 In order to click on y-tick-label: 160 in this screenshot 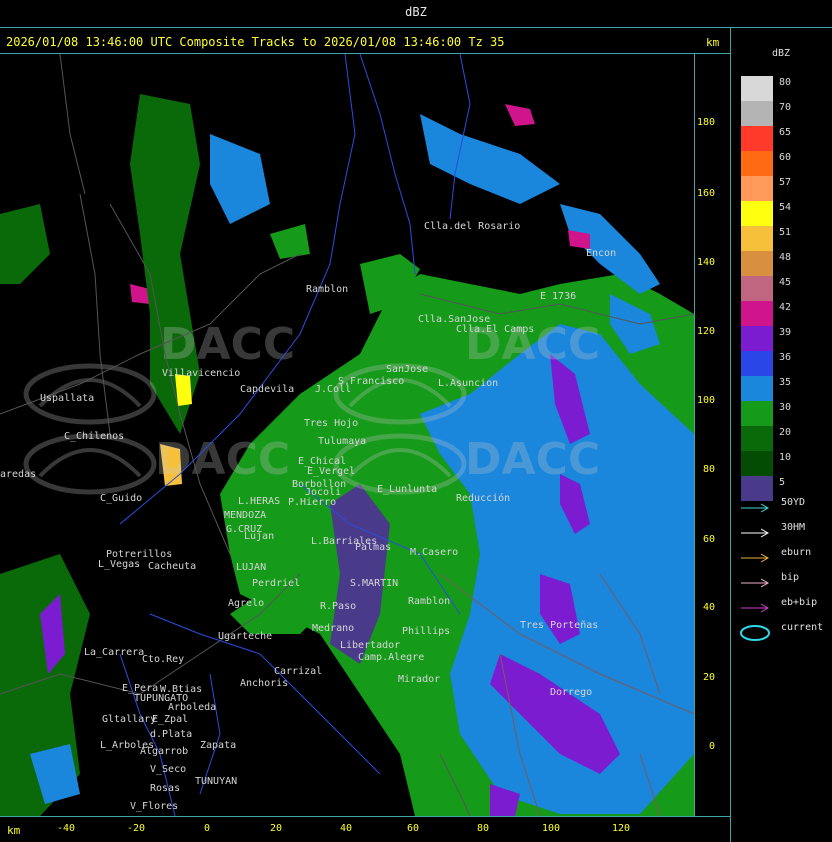, I will do `click(706, 193)`.